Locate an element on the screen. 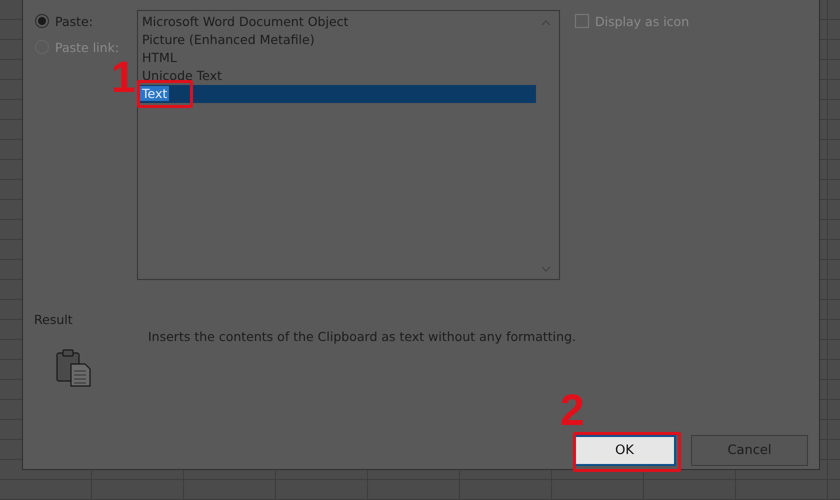  ok-button: OK is located at coordinates (624, 450).